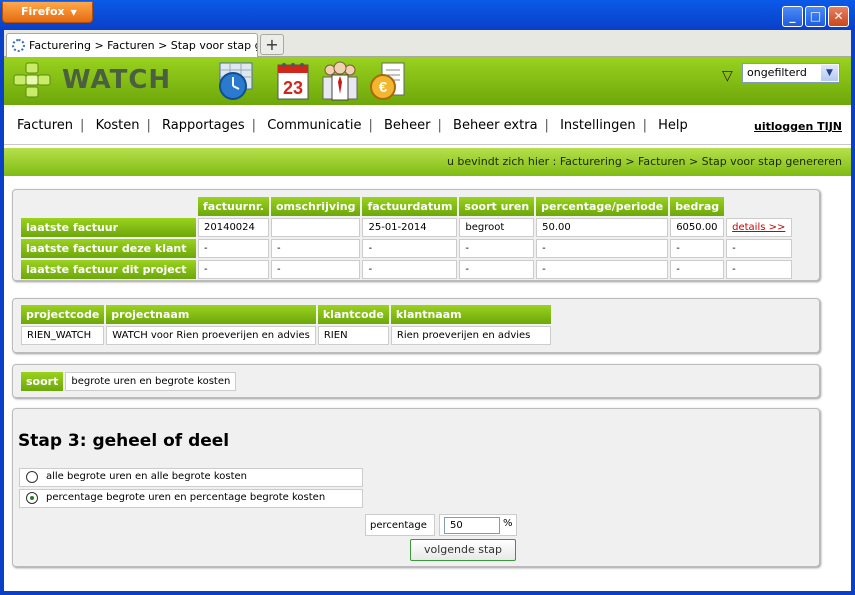 The width and height of the screenshot is (855, 595). What do you see at coordinates (42, 381) in the screenshot?
I see `soort-label: soort` at bounding box center [42, 381].